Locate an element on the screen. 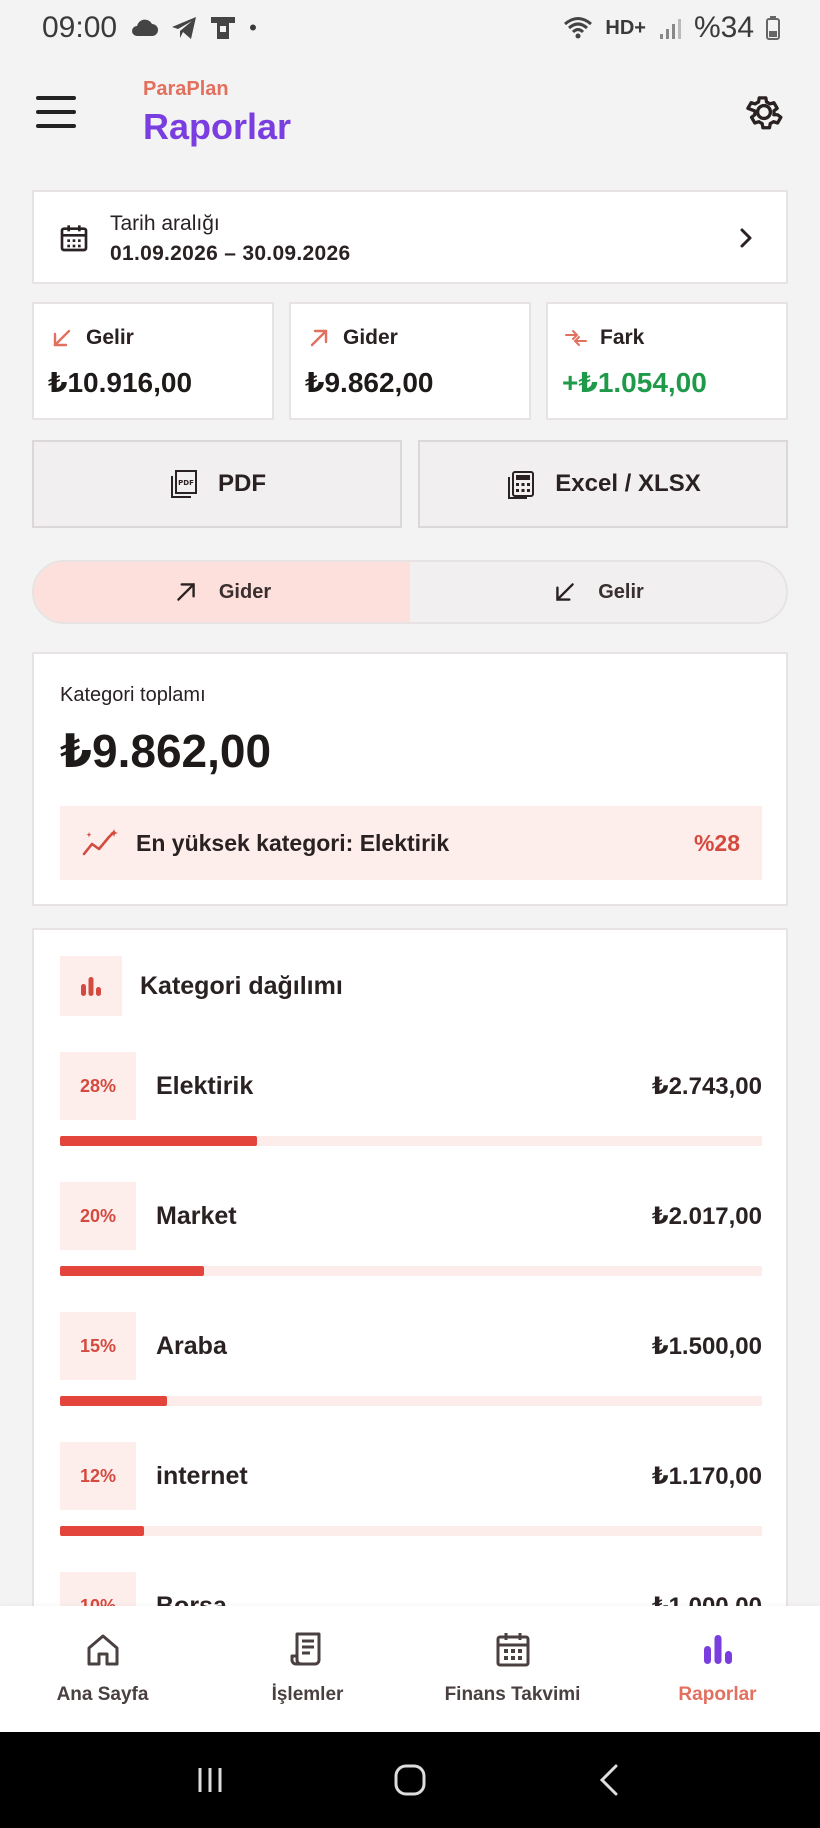  distribution-title: Kategori dağılımı is located at coordinates (241, 986).